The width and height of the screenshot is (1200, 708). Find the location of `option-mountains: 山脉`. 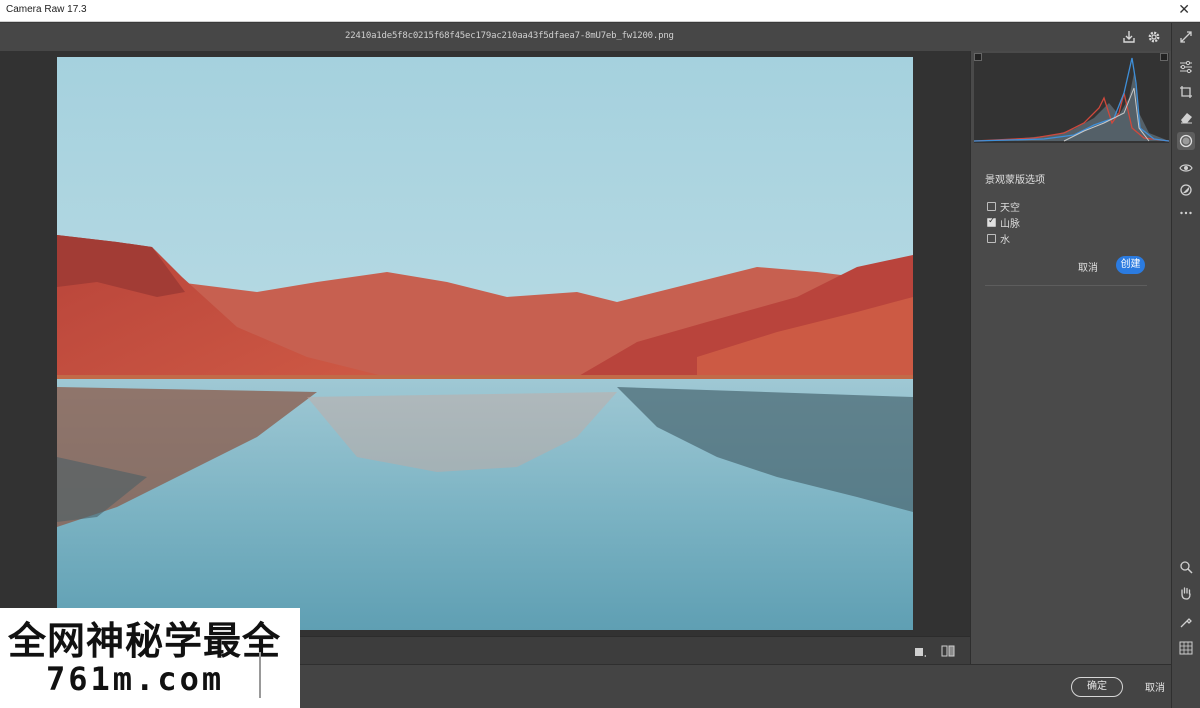

option-mountains: 山脉 is located at coordinates (1003, 222).